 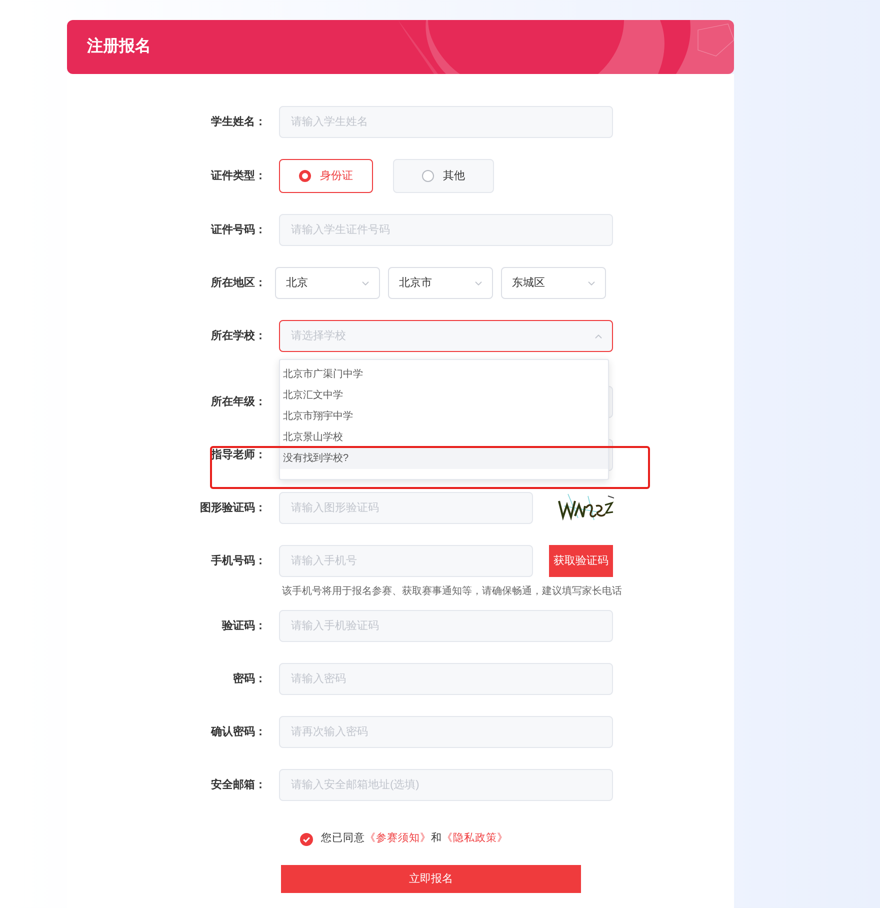 What do you see at coordinates (440, 283) in the screenshot?
I see `region-select: 北京市` at bounding box center [440, 283].